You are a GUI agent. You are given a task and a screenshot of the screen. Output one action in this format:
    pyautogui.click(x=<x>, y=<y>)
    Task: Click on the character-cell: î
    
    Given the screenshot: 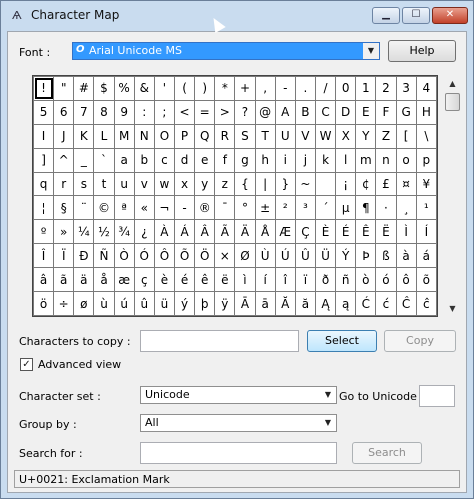 What is the action you would take?
    pyautogui.click(x=285, y=280)
    